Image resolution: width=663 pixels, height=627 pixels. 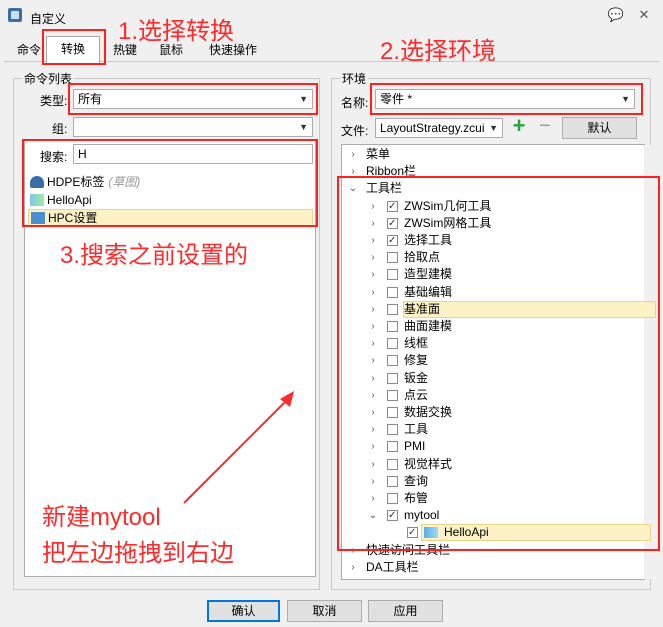 What do you see at coordinates (15, 15) in the screenshot?
I see `app-icon` at bounding box center [15, 15].